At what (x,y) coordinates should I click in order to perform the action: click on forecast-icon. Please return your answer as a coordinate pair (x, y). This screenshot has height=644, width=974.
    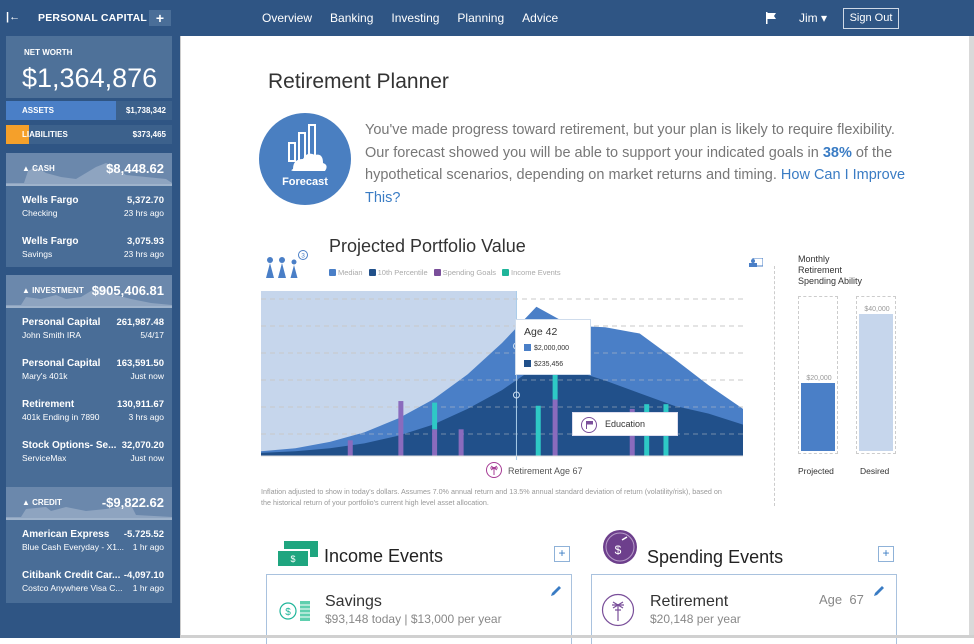
    Looking at the image, I should click on (307, 147).